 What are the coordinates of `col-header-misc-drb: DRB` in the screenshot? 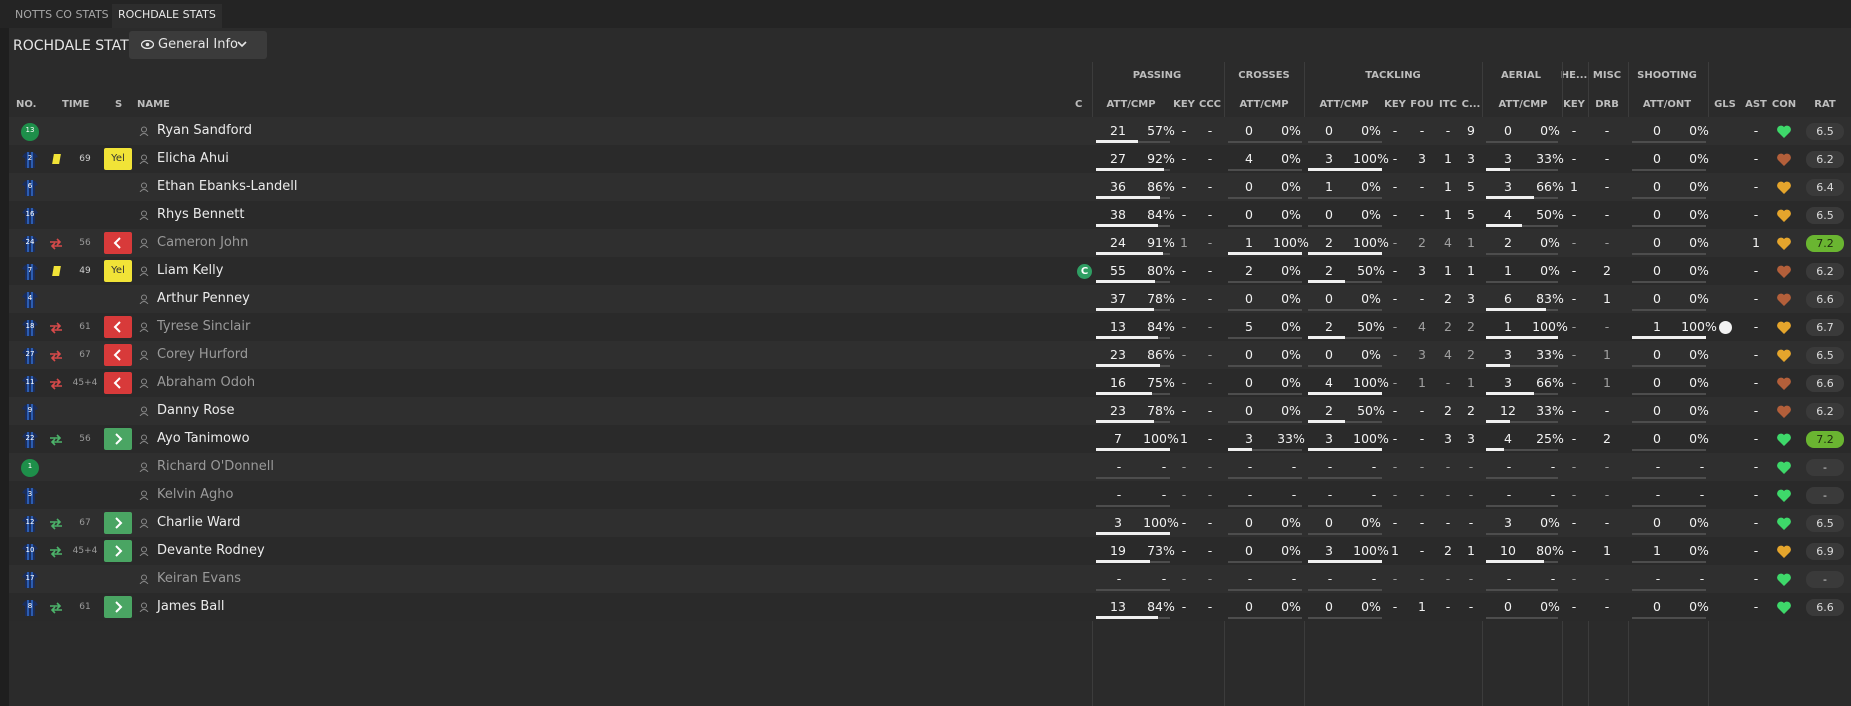 It's located at (1607, 104).